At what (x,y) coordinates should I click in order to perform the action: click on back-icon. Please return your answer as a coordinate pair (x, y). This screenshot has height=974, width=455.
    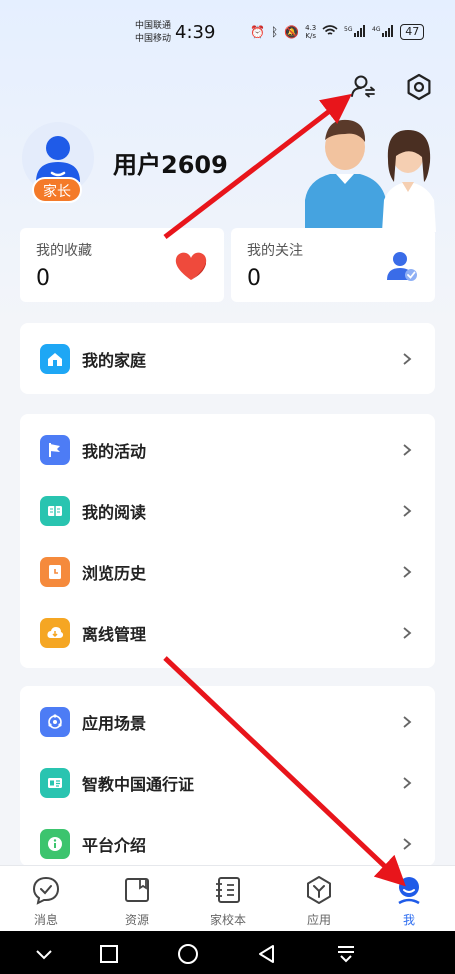
    Looking at the image, I should click on (267, 954).